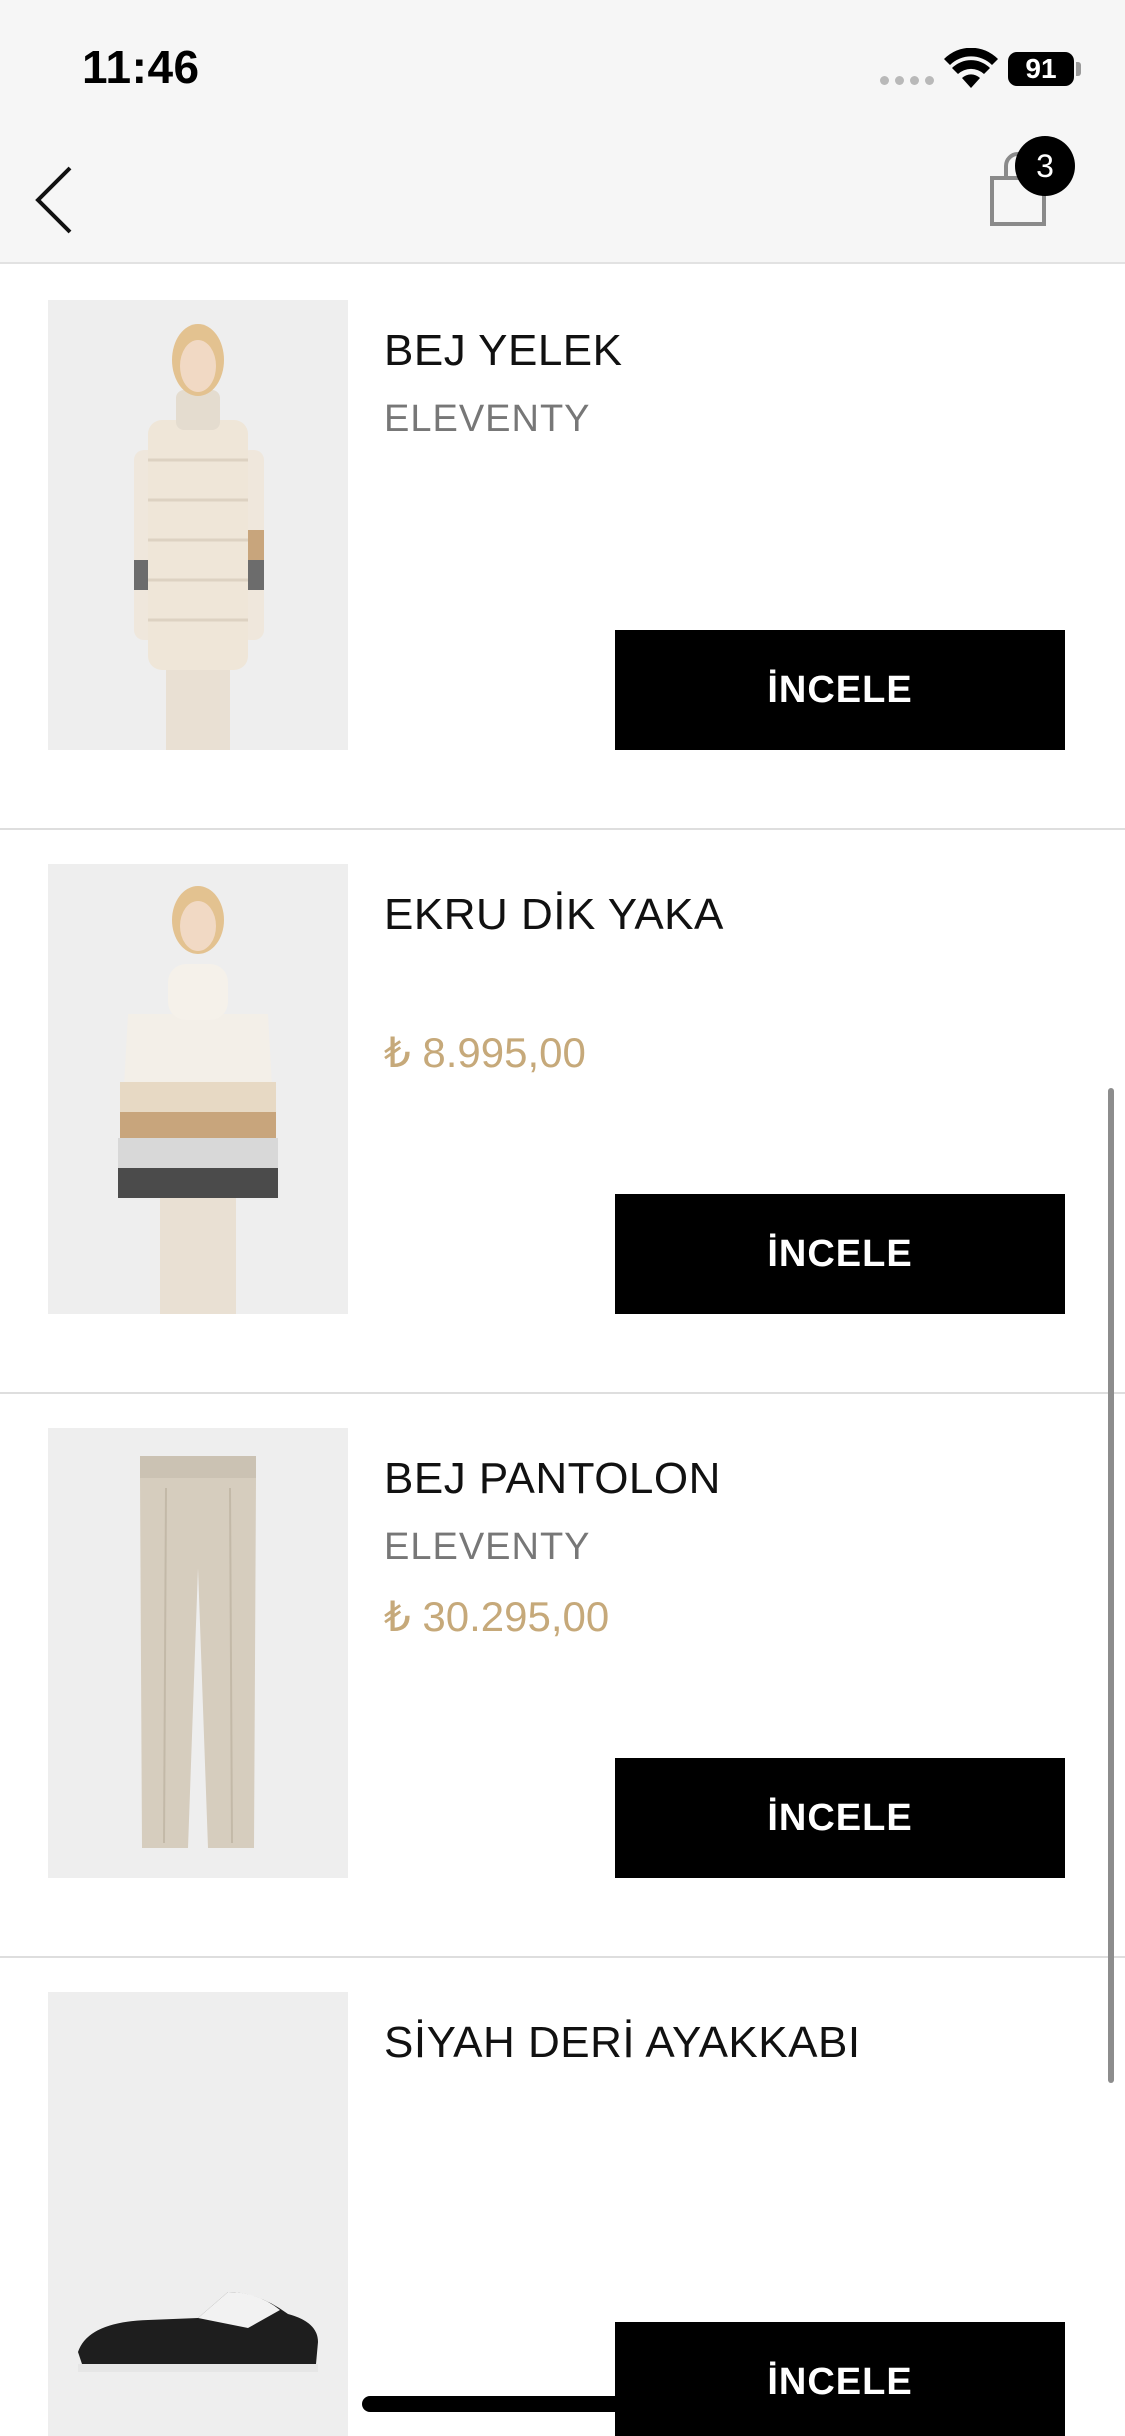 This screenshot has width=1125, height=2436. What do you see at coordinates (497, 1616) in the screenshot?
I see `product-price: ₺ 30.295,00` at bounding box center [497, 1616].